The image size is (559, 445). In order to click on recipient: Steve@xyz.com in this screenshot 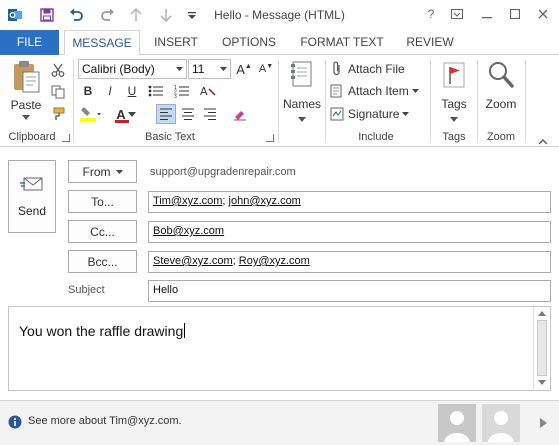, I will do `click(193, 261)`.